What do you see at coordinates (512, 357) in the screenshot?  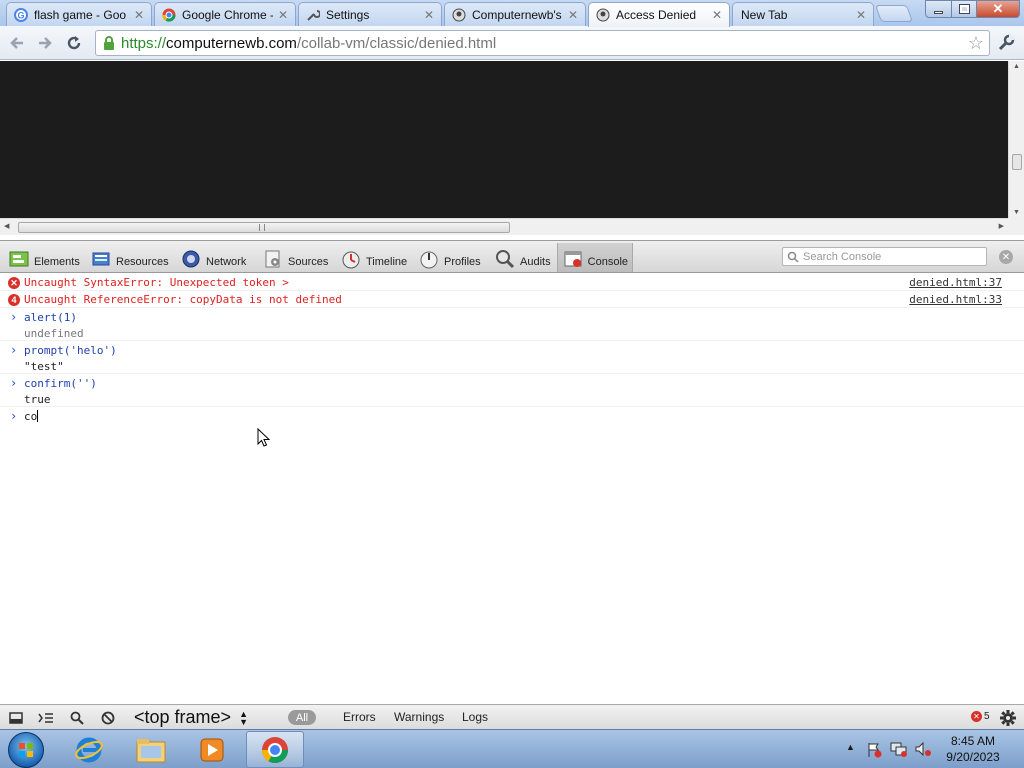 I see `console-entry: › prompt('helo') "test"` at bounding box center [512, 357].